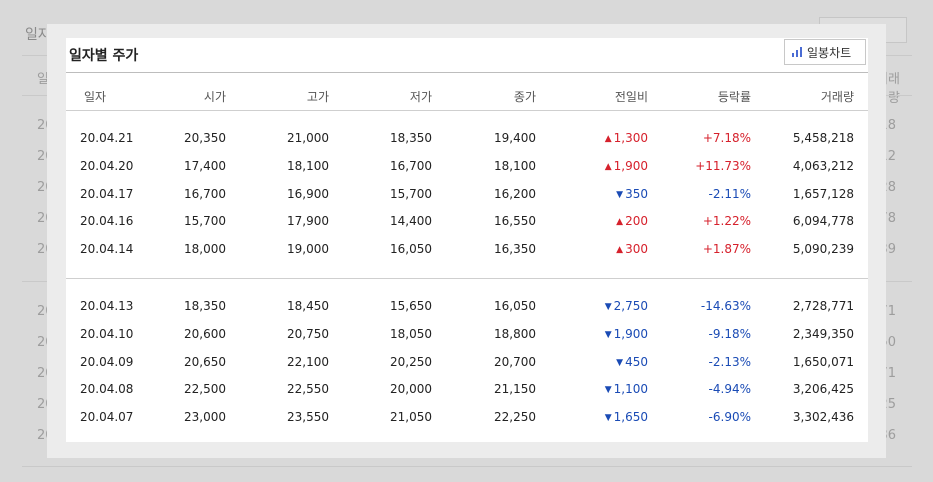 This screenshot has width=933, height=482. What do you see at coordinates (317, 97) in the screenshot?
I see `column-header-high: 고가` at bounding box center [317, 97].